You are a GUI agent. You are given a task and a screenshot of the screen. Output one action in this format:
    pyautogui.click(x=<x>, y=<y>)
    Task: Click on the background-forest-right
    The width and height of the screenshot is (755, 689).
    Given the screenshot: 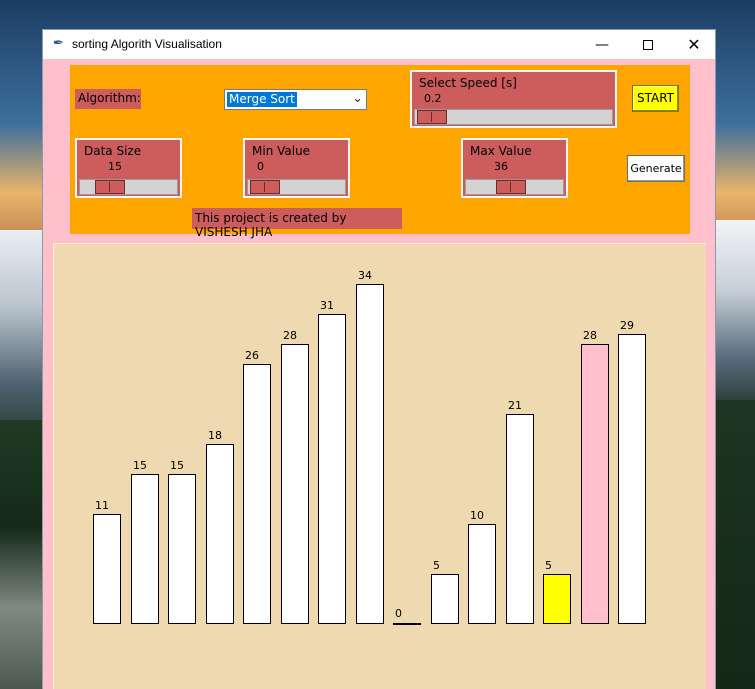 What is the action you would take?
    pyautogui.click(x=732, y=544)
    